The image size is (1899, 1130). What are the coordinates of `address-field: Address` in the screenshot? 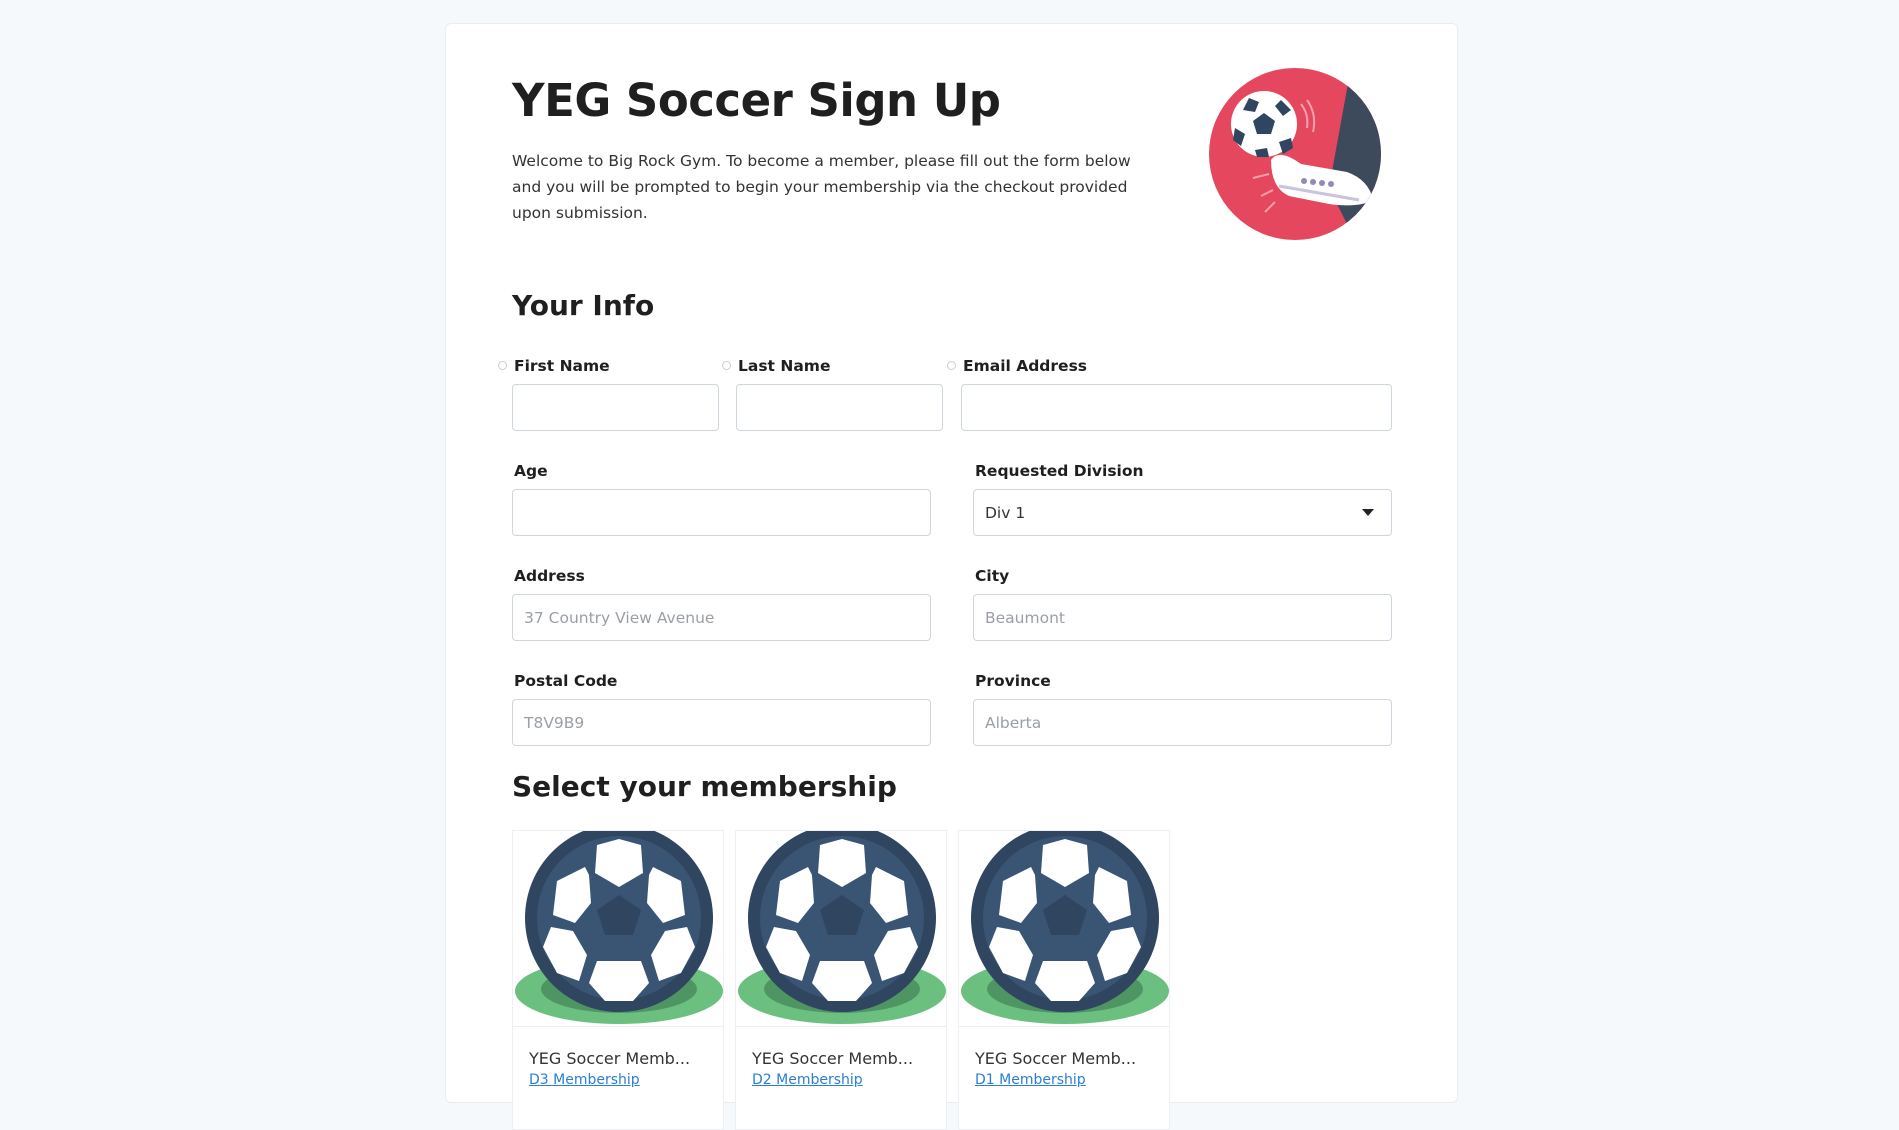 It's located at (721, 603).